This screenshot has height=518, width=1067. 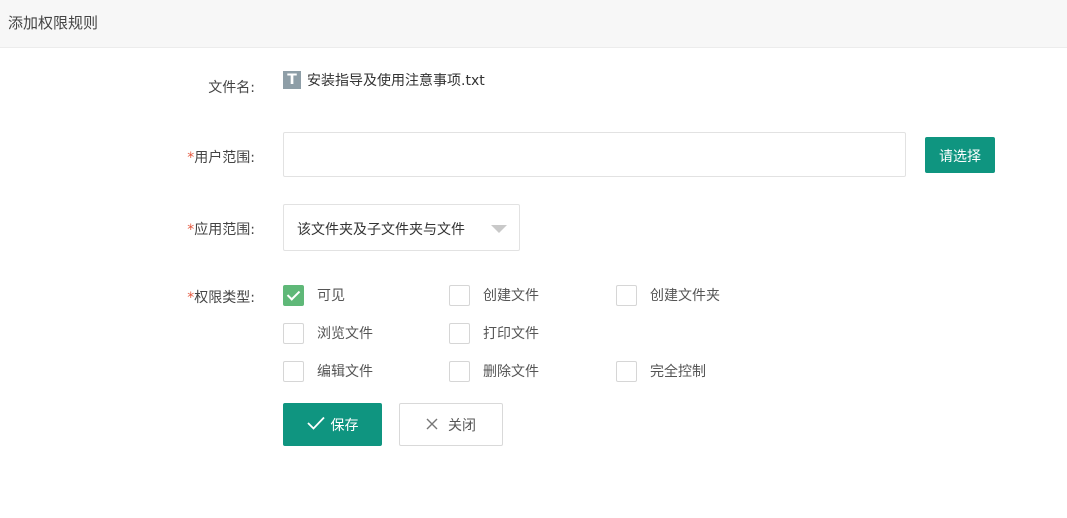 I want to click on apply-scope-label: *应用范围:, so click(x=127, y=229).